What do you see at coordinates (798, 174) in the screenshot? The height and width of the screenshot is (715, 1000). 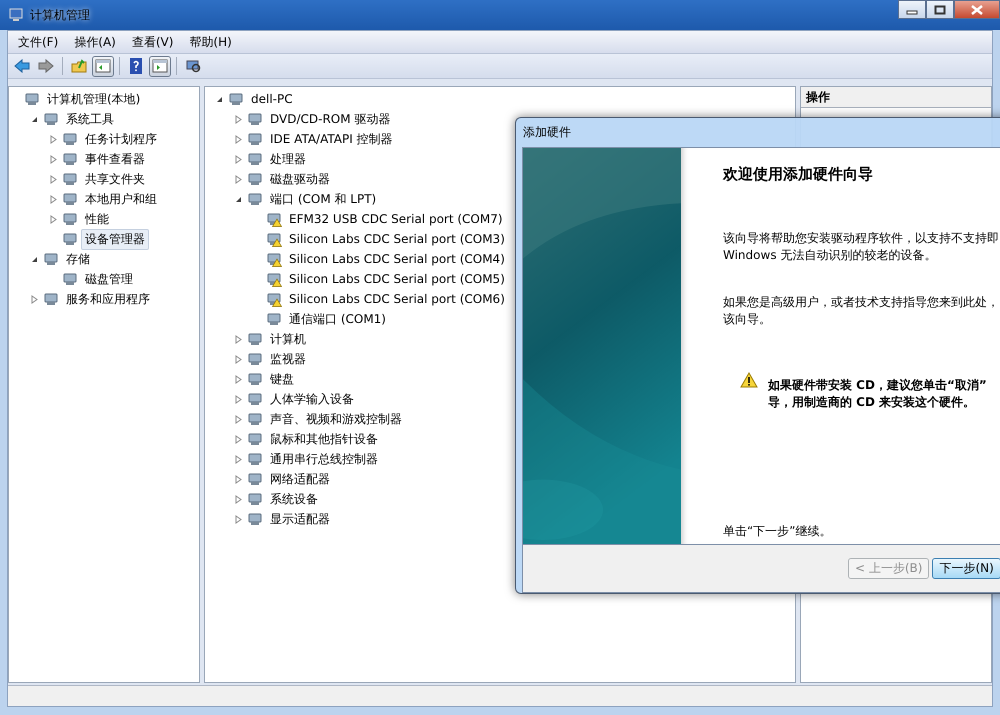 I see `wizard-heading: 欢迎使用添加硬件向导` at bounding box center [798, 174].